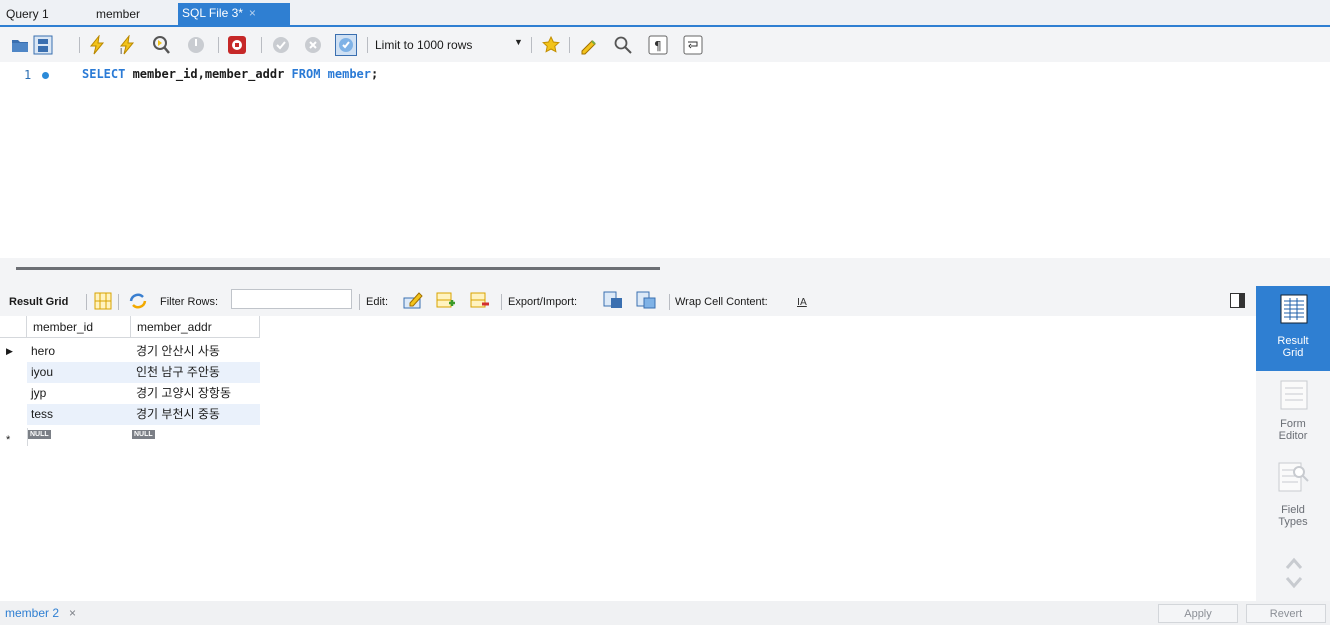  Describe the element at coordinates (446, 300) in the screenshot. I see `insert-row-icon` at that location.